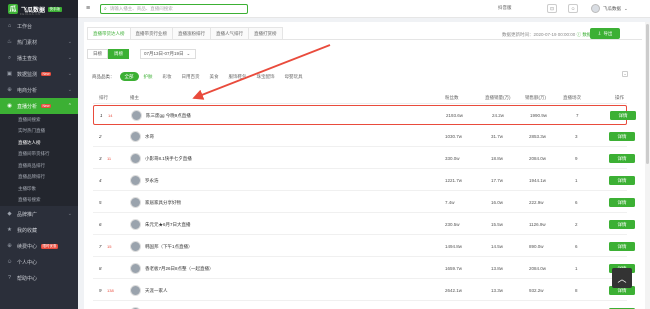 The height and width of the screenshot is (309, 650). Describe the element at coordinates (100, 246) in the screenshot. I see `rank-number: 7` at that location.